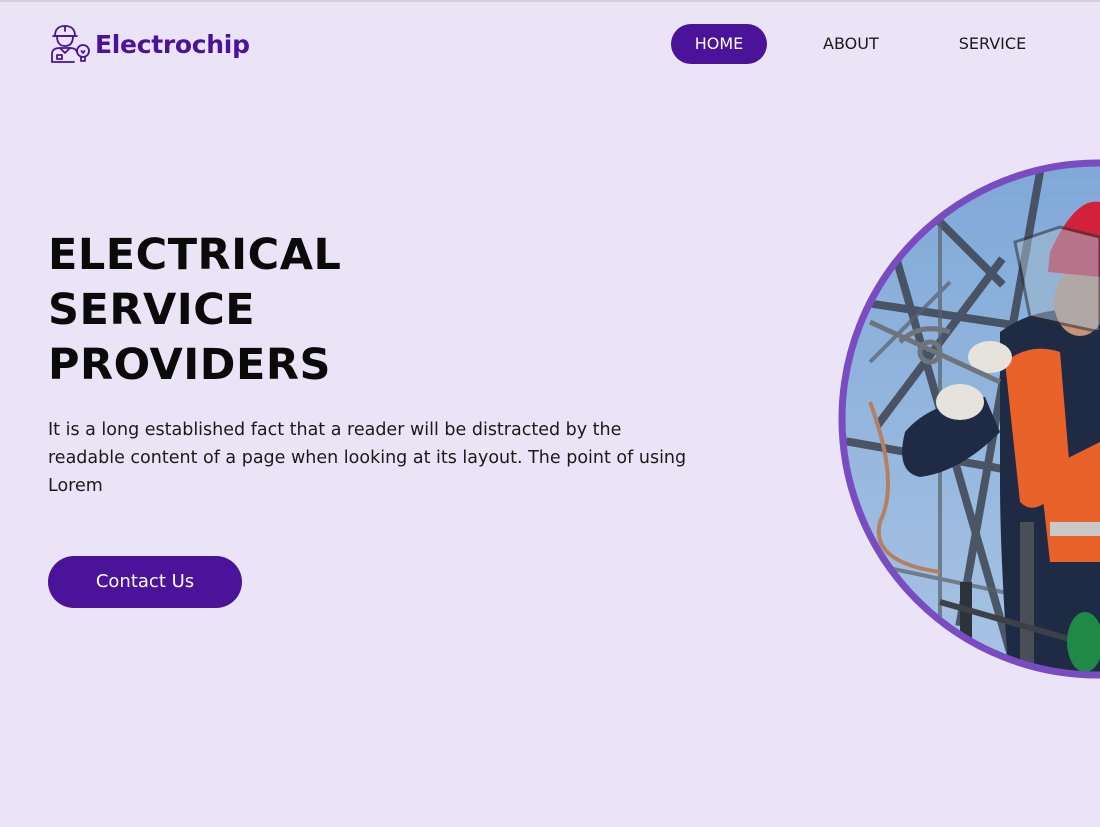 The height and width of the screenshot is (827, 1100). What do you see at coordinates (195, 255) in the screenshot?
I see `hero-title-line: ELECTRICAL` at bounding box center [195, 255].